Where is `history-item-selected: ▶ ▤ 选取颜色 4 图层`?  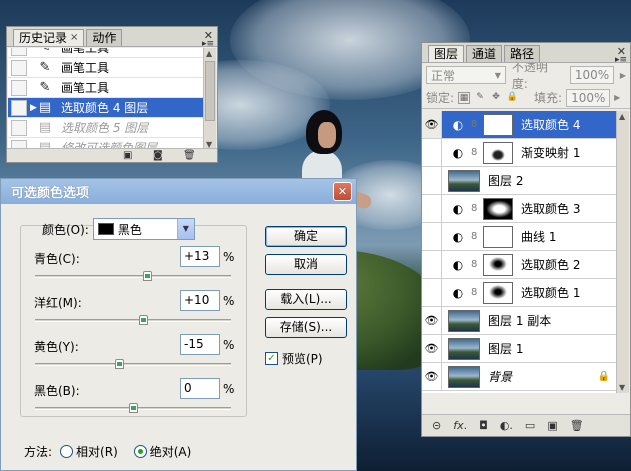 history-item-selected: ▶ ▤ 选取颜色 4 图层 is located at coordinates (106, 108).